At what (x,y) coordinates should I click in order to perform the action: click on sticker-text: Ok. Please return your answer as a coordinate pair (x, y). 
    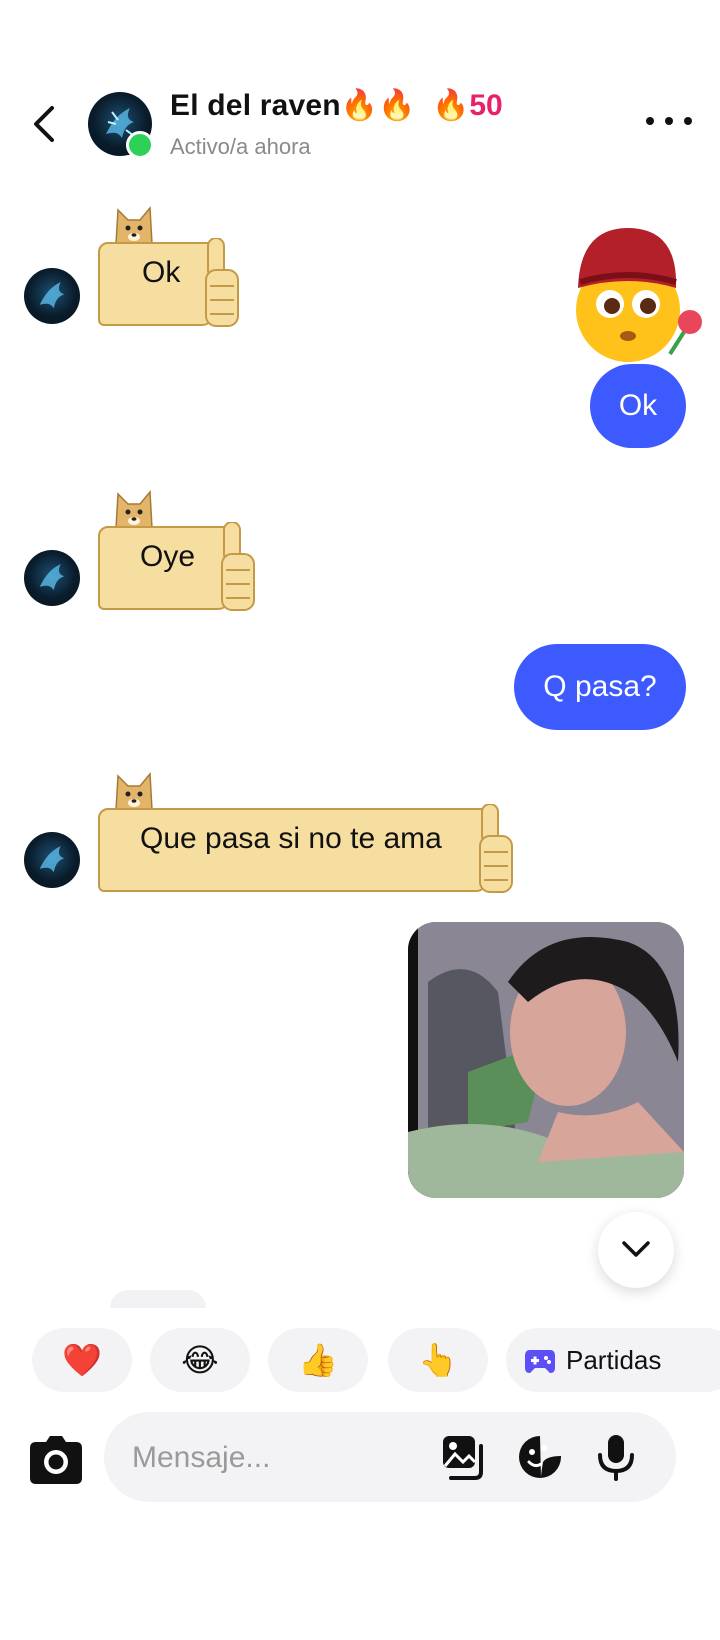
    Looking at the image, I should click on (161, 272).